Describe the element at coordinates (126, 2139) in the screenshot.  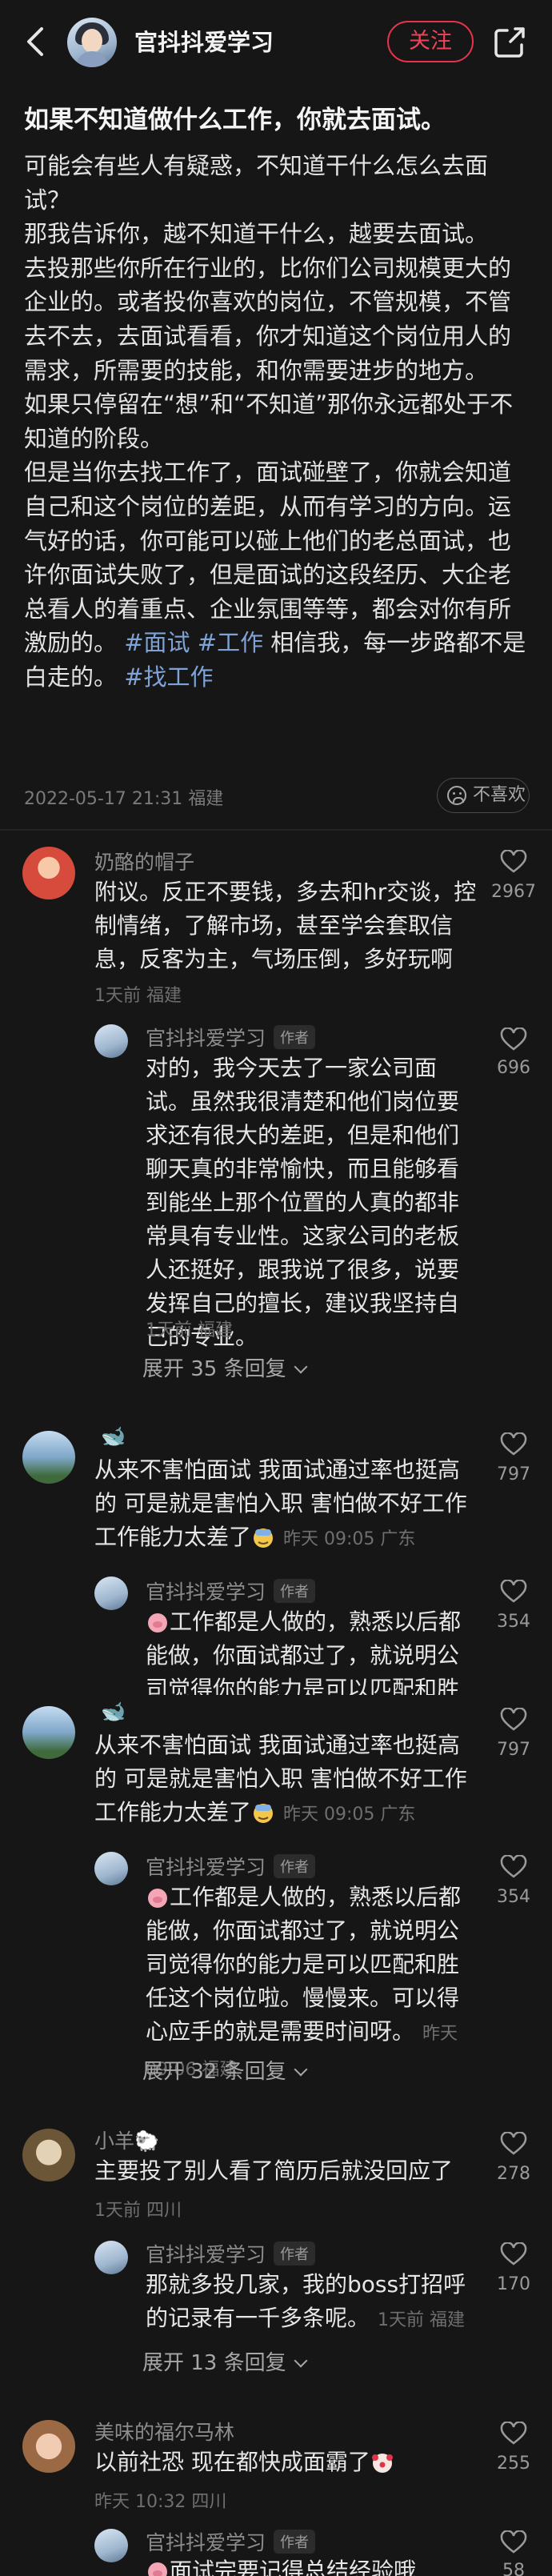
I see `commenter-name: 小羊🐑` at that location.